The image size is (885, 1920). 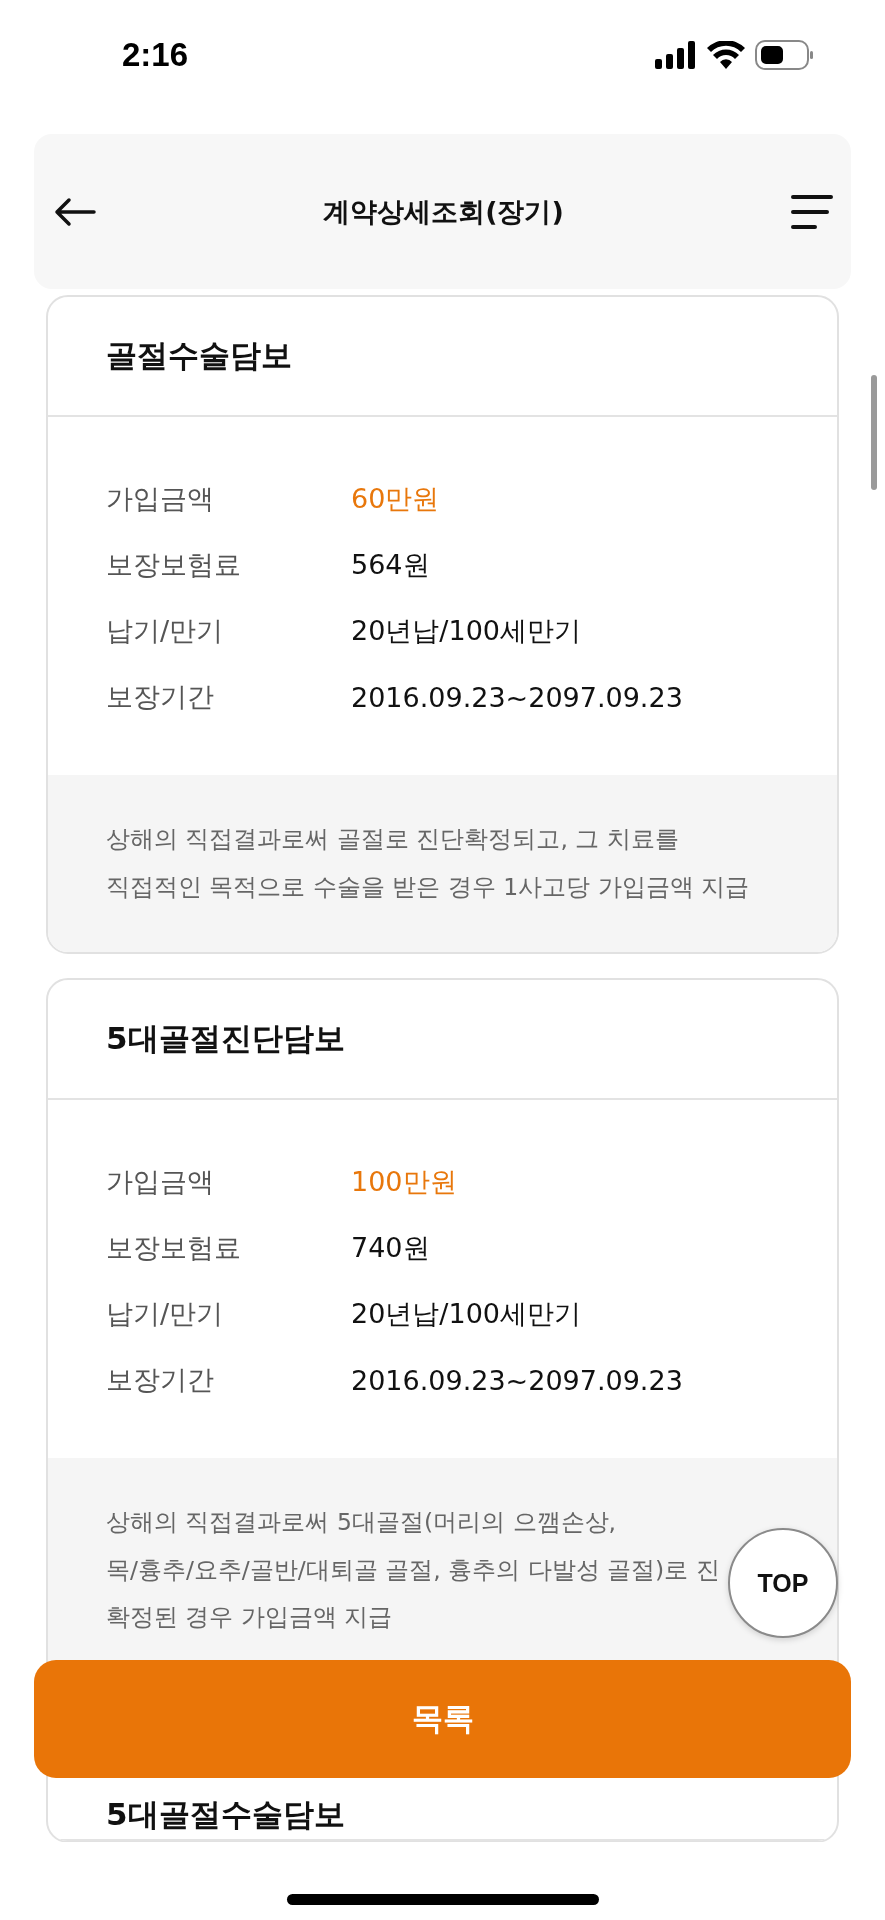 What do you see at coordinates (361, 1522) in the screenshot?
I see `description-text: 상해의 직접결과로써 5대골절(머리의 으깸손상,` at bounding box center [361, 1522].